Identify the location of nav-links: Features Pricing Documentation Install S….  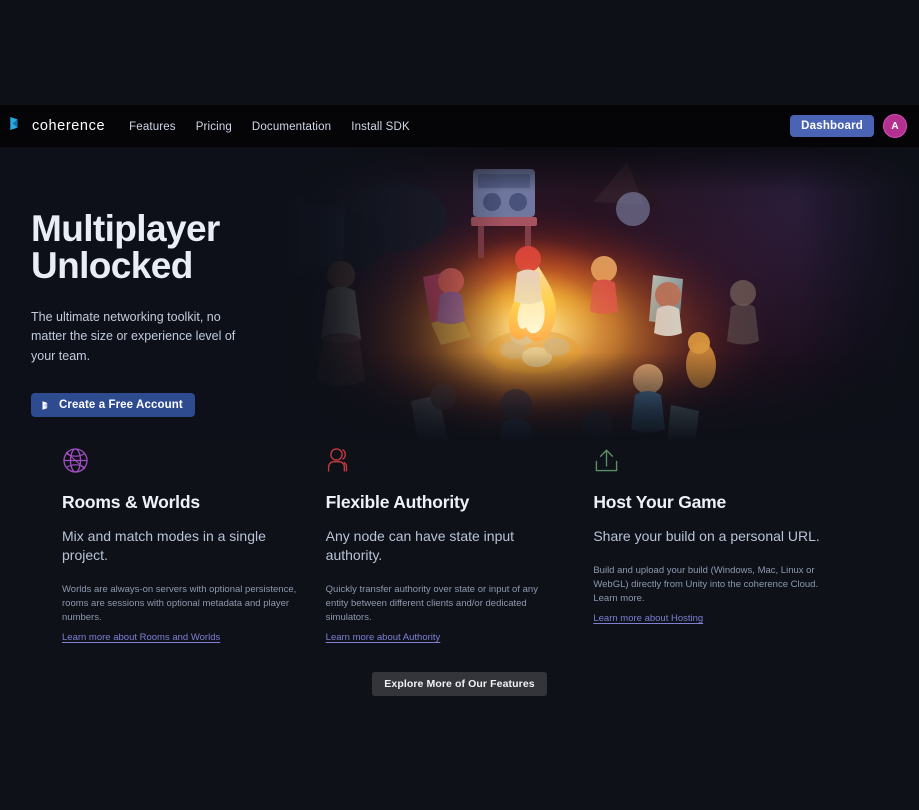
(269, 126).